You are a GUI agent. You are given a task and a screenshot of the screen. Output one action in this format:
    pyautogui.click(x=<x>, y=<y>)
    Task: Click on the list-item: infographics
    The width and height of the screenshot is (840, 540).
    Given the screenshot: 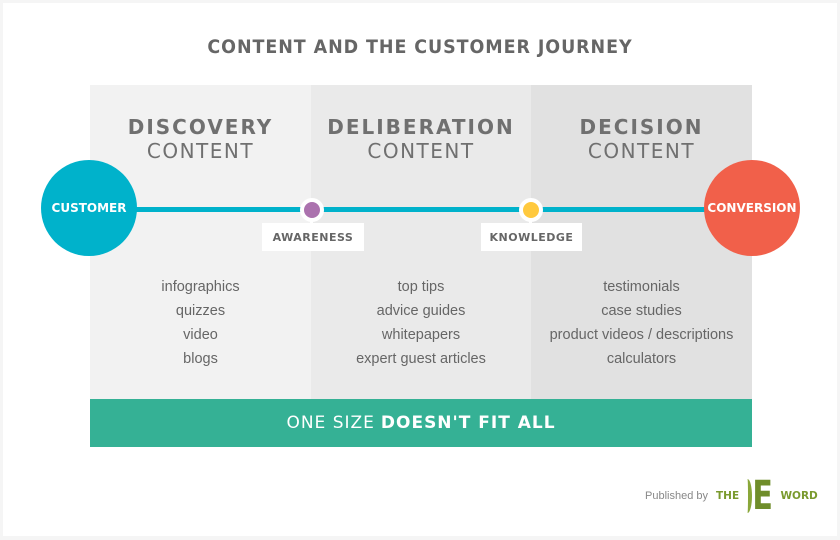 What is the action you would take?
    pyautogui.click(x=200, y=287)
    